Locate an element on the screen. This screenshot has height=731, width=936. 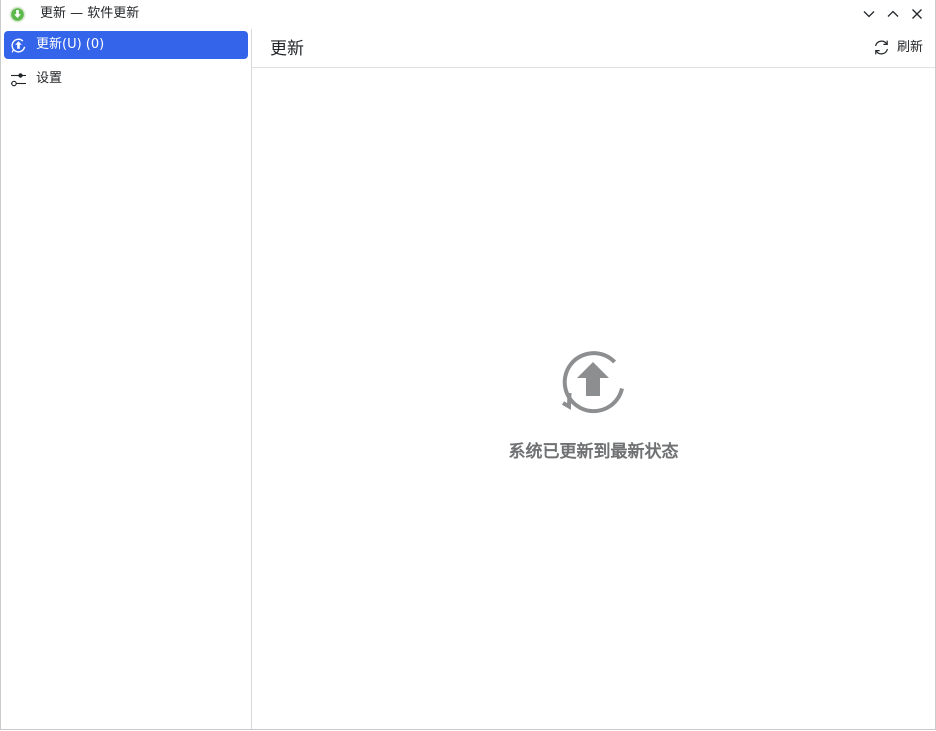
sidebar-item-label: 更新(U) (0) is located at coordinates (70, 44).